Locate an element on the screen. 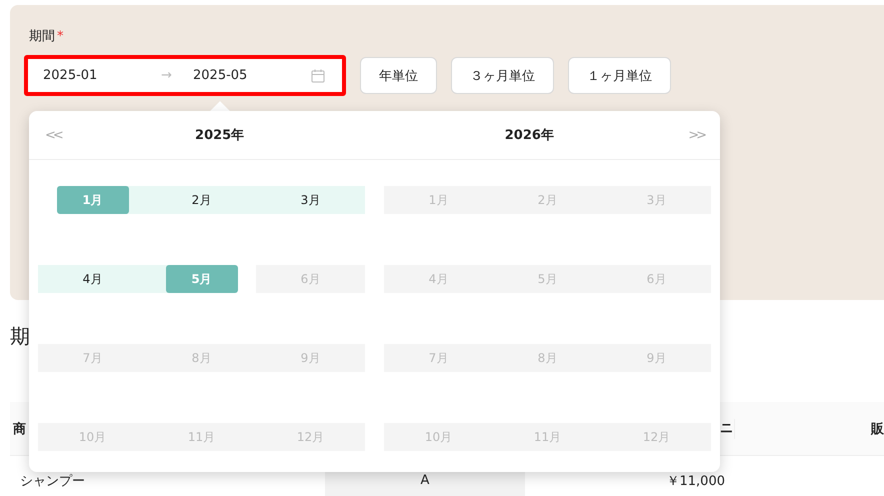 The width and height of the screenshot is (884, 496). table-cell-text: ￥11,000 is located at coordinates (695, 481).